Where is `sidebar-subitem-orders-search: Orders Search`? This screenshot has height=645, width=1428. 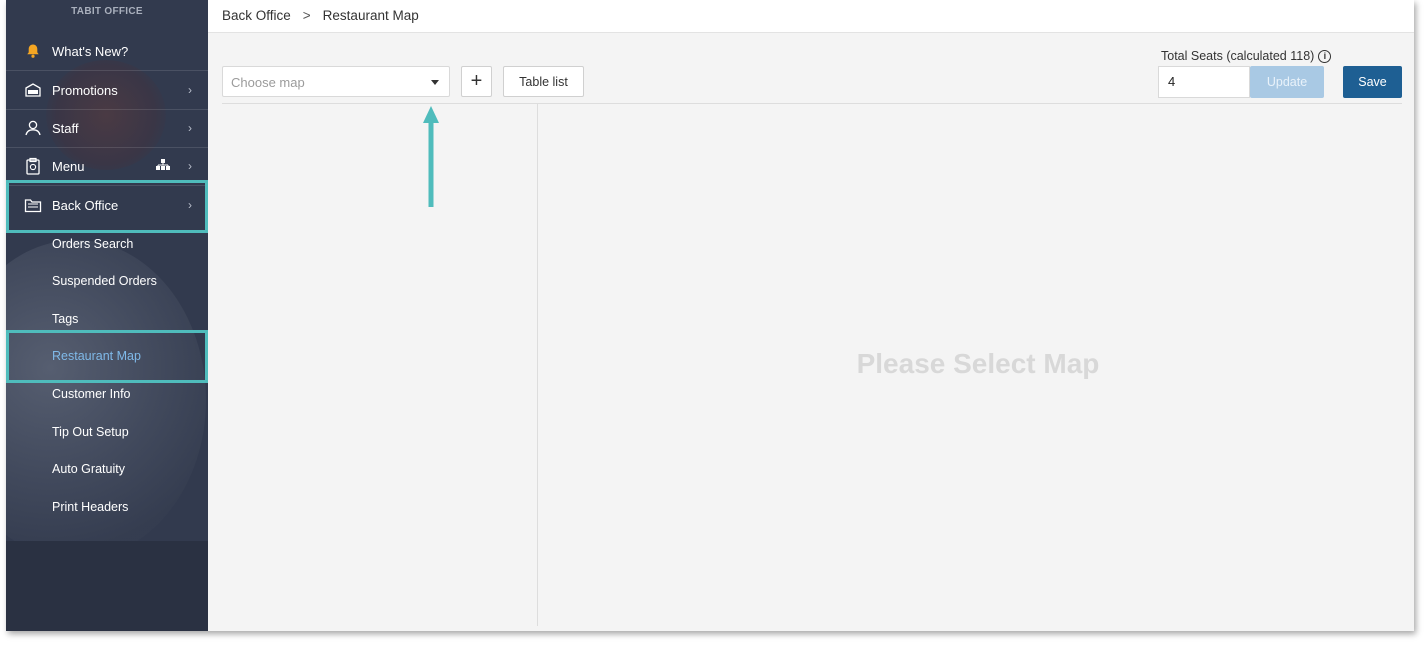 sidebar-subitem-orders-search: Orders Search is located at coordinates (92, 244).